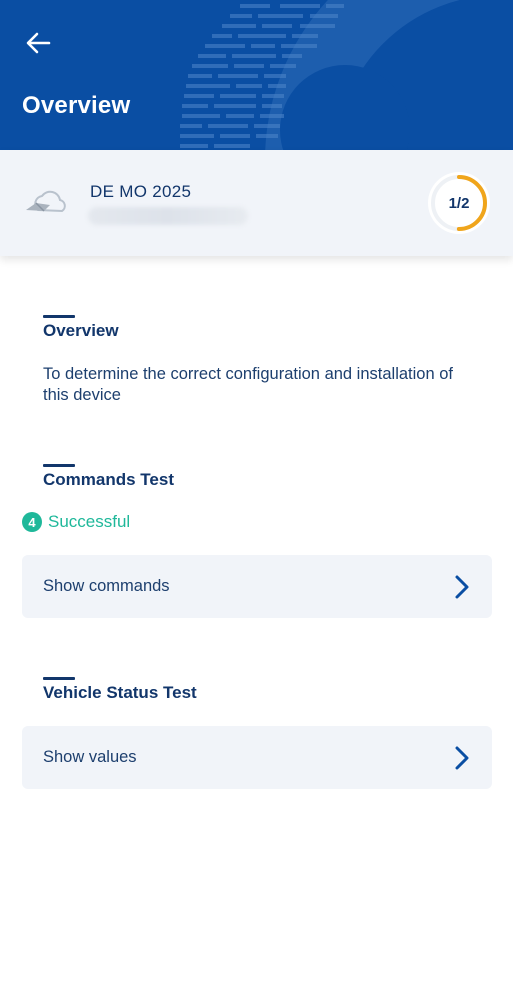  I want to click on commands-status: 4 Successful, so click(76, 522).